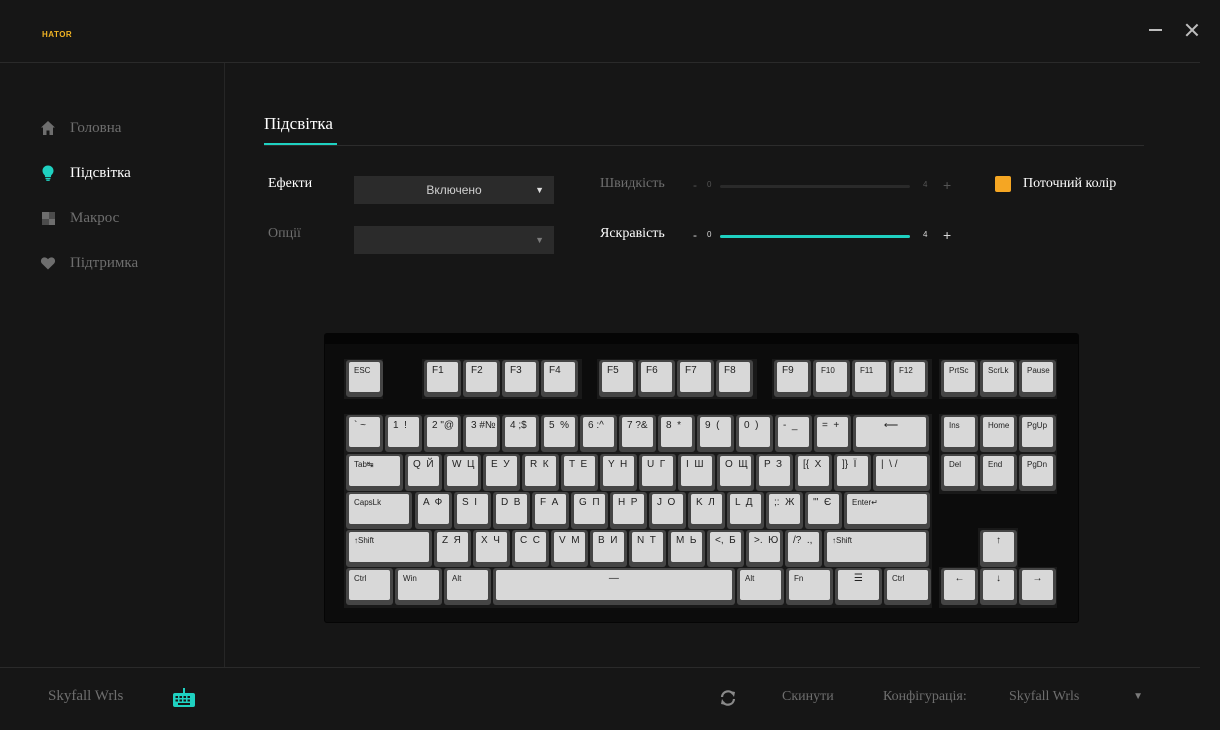 This screenshot has height=730, width=1220. Describe the element at coordinates (764, 548) in the screenshot. I see `keyboard-key: >. Ю` at that location.